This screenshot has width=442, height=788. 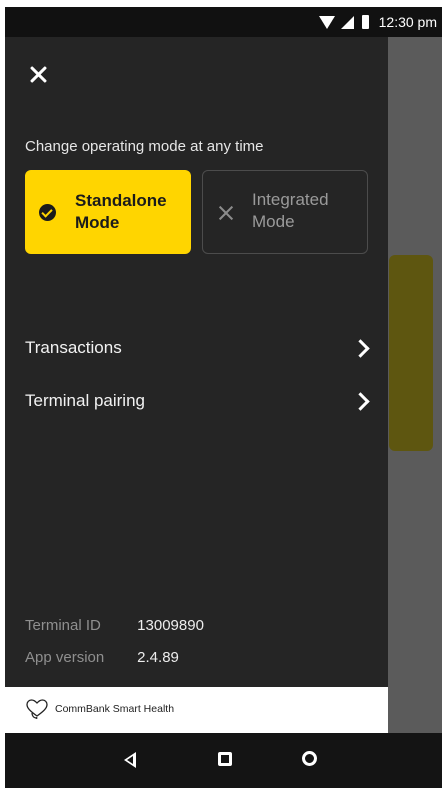 I want to click on menu-item-terminal-pairing: Terminal pairing, so click(x=196, y=401).